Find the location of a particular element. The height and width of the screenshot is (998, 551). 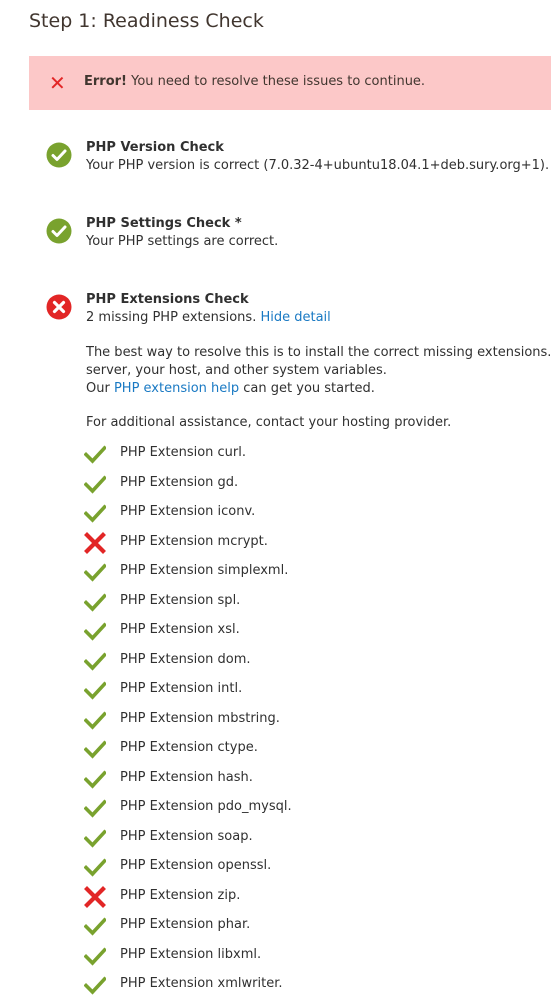

error-circle-icon is located at coordinates (59, 307).